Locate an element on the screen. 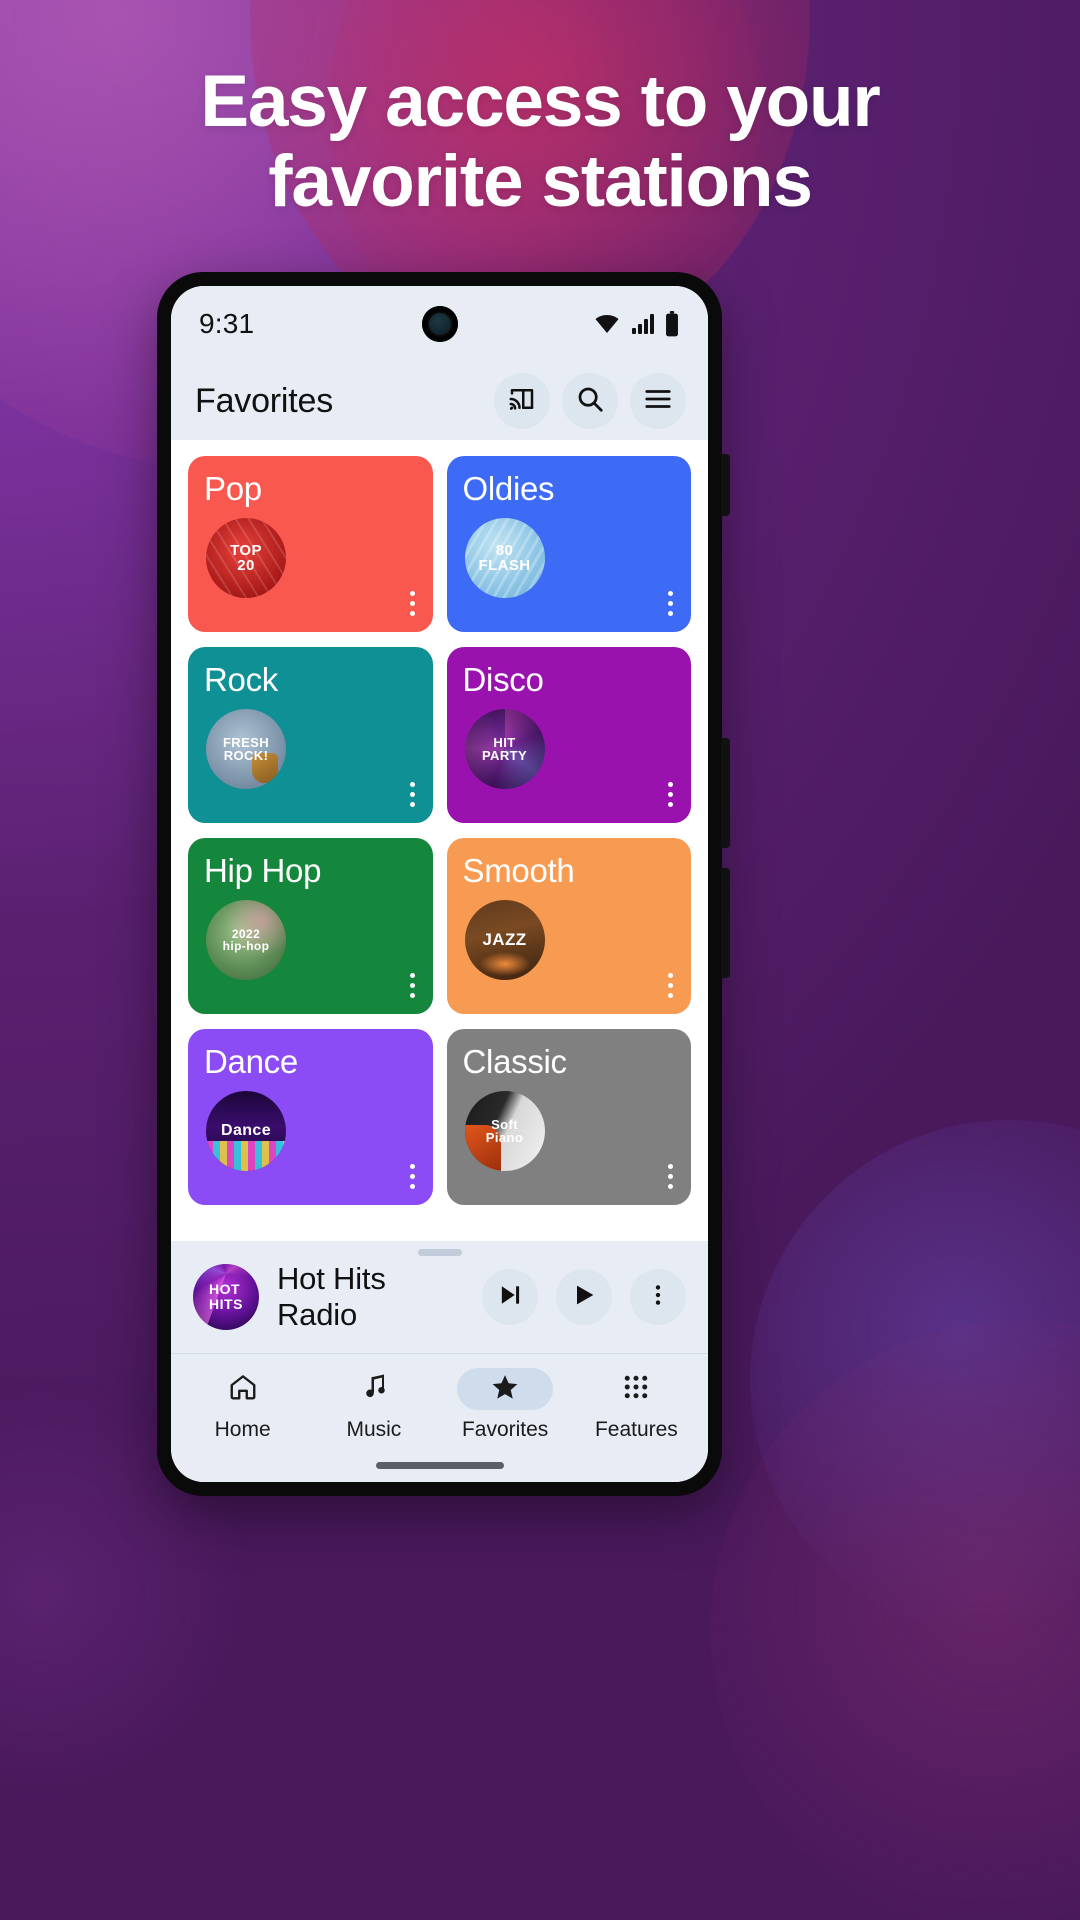 Image resolution: width=1080 pixels, height=1920 pixels. artwork-text: Soft Piano is located at coordinates (504, 1130).